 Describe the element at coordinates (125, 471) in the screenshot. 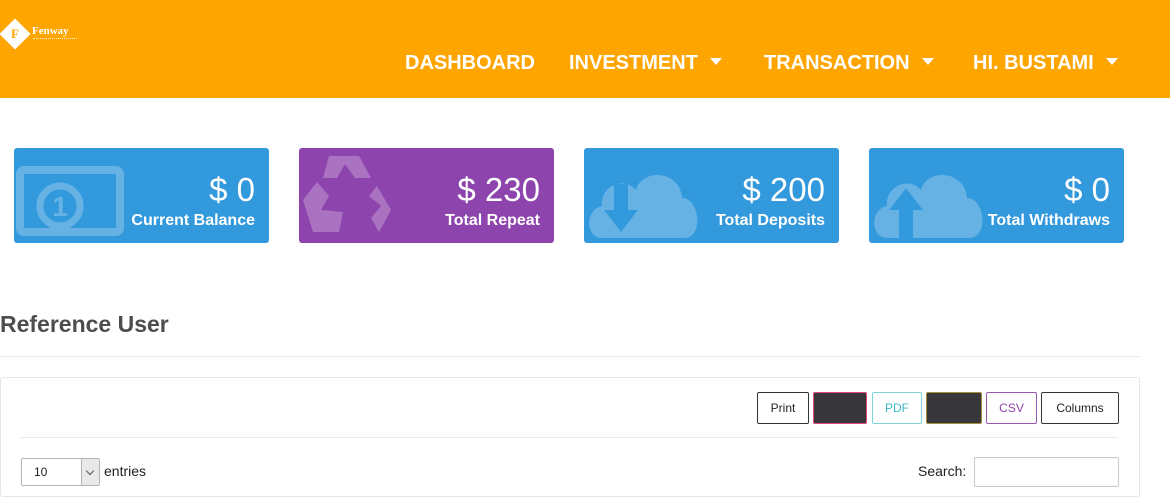

I see `entries-label: entries` at that location.